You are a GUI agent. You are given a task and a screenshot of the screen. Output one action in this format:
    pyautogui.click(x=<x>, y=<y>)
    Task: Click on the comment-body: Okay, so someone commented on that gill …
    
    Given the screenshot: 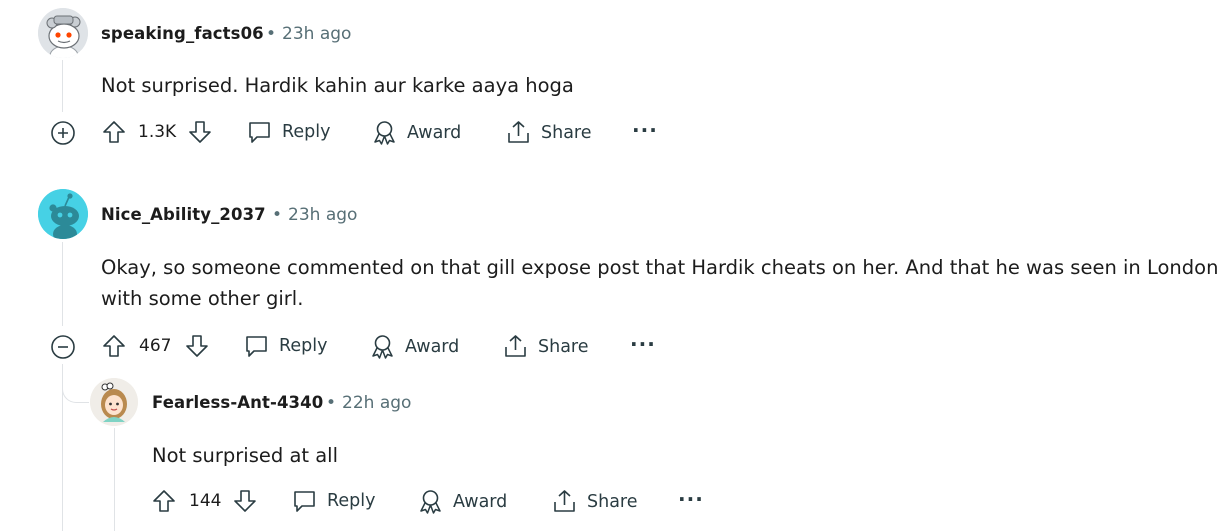 What is the action you would take?
    pyautogui.click(x=659, y=283)
    